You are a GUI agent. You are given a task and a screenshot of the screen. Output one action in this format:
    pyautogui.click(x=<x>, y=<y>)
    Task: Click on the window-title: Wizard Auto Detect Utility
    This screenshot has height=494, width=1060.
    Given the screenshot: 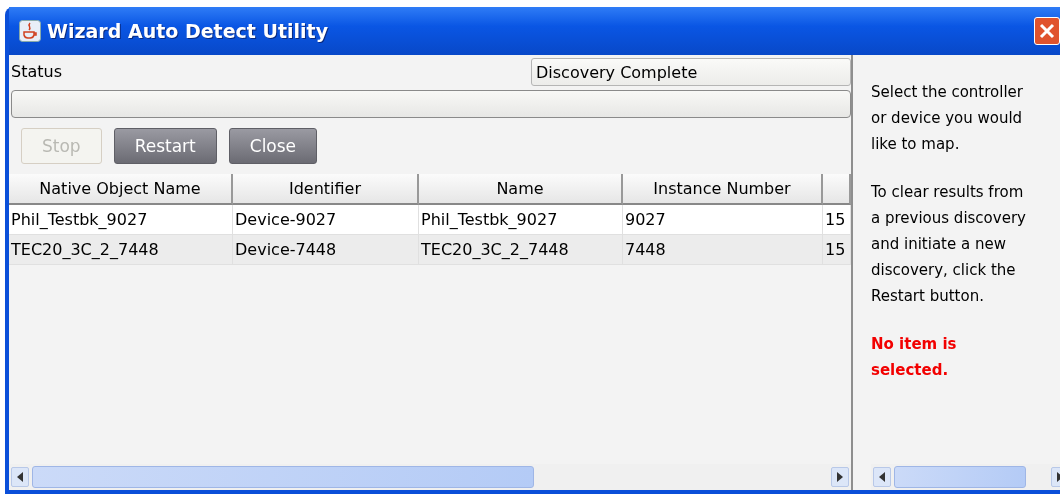 What is the action you would take?
    pyautogui.click(x=188, y=31)
    